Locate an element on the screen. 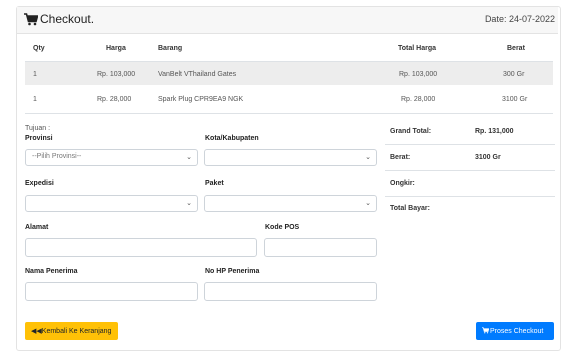 The width and height of the screenshot is (568, 356). paket-select: ⌄ is located at coordinates (290, 203).